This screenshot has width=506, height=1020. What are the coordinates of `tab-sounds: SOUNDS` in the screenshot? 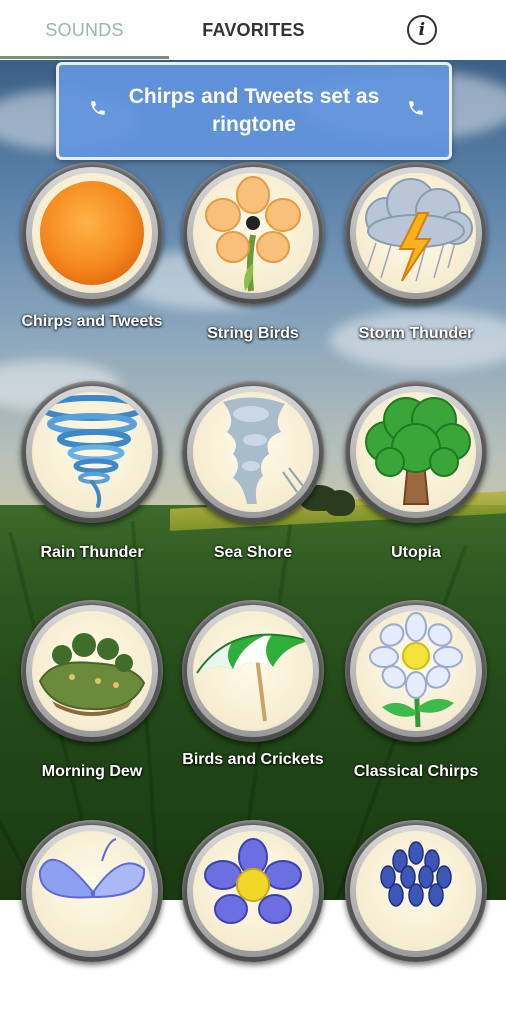 It's located at (84, 30).